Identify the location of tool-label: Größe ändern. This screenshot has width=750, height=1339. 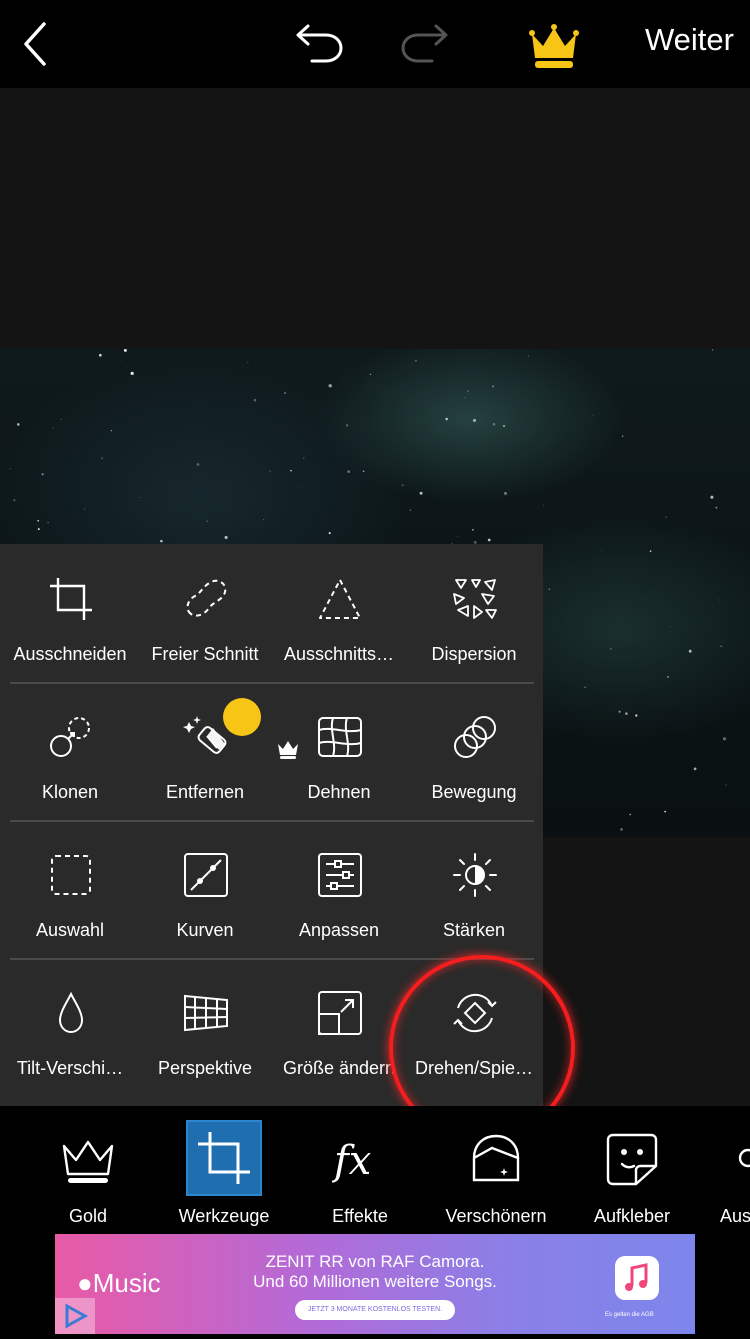
(339, 1068).